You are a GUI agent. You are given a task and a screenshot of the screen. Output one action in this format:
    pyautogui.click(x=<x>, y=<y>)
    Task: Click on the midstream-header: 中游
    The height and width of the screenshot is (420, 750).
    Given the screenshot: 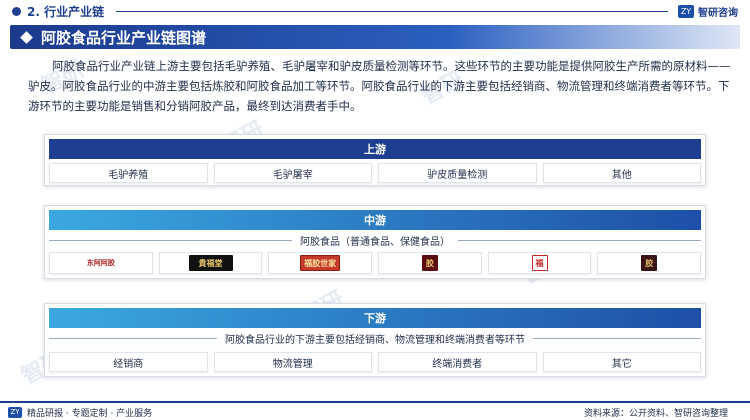 What is the action you would take?
    pyautogui.click(x=375, y=220)
    